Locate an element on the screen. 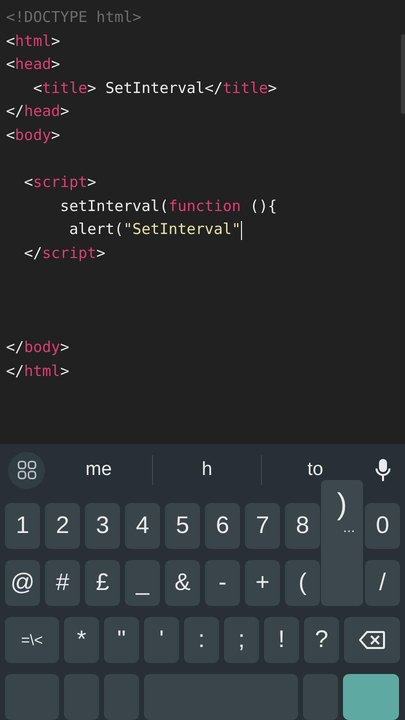  keyboard-key: ! is located at coordinates (281, 640).